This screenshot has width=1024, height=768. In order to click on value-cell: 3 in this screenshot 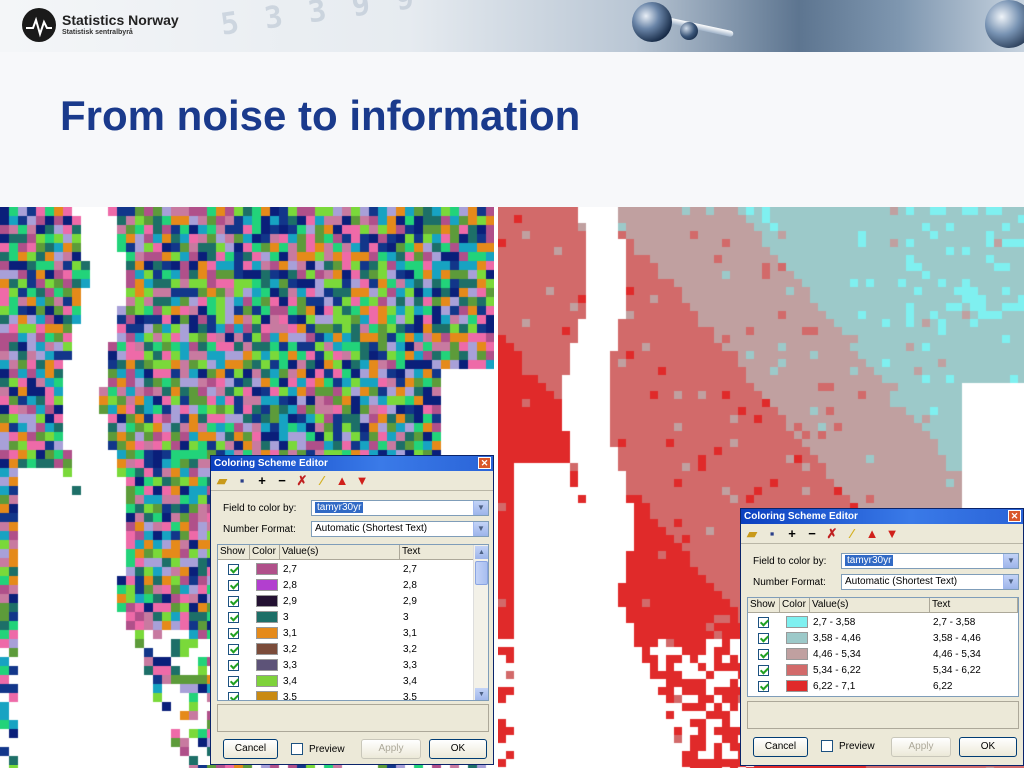, I will do `click(340, 617)`.